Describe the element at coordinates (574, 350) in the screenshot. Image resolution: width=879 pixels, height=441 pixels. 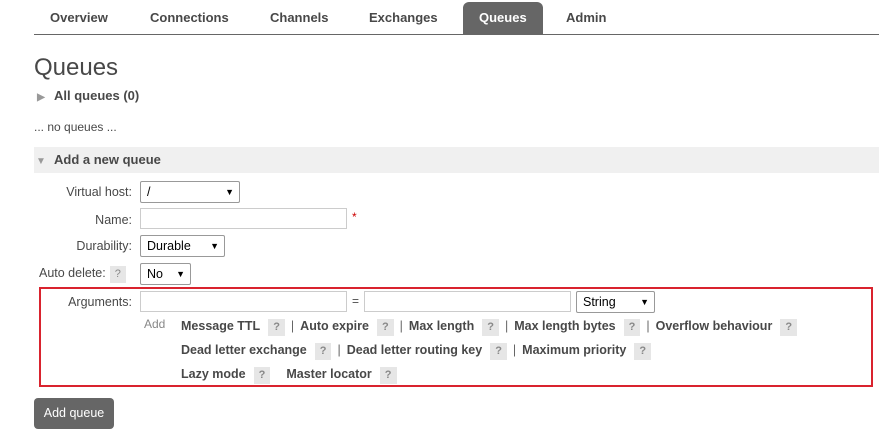
I see `option-maximum-priority: Maximum priority` at that location.